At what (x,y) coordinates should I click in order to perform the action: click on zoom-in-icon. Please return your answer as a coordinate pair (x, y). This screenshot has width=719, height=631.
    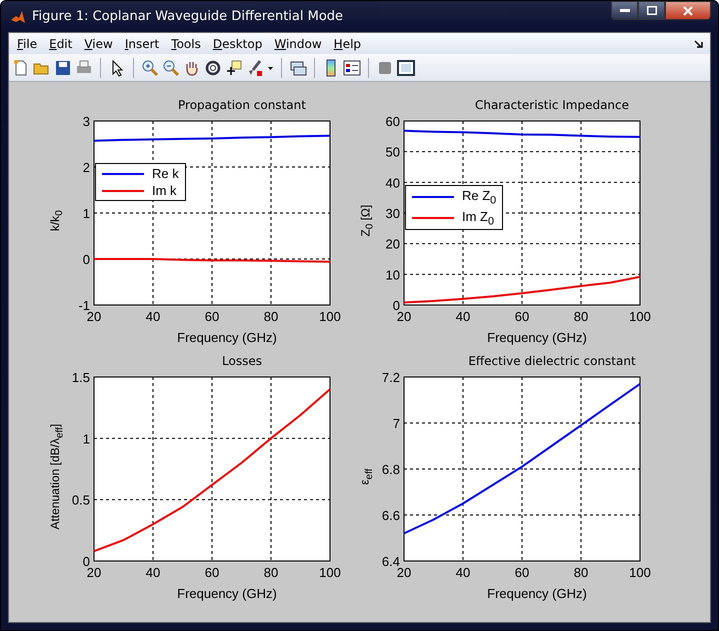
    Looking at the image, I should click on (150, 67).